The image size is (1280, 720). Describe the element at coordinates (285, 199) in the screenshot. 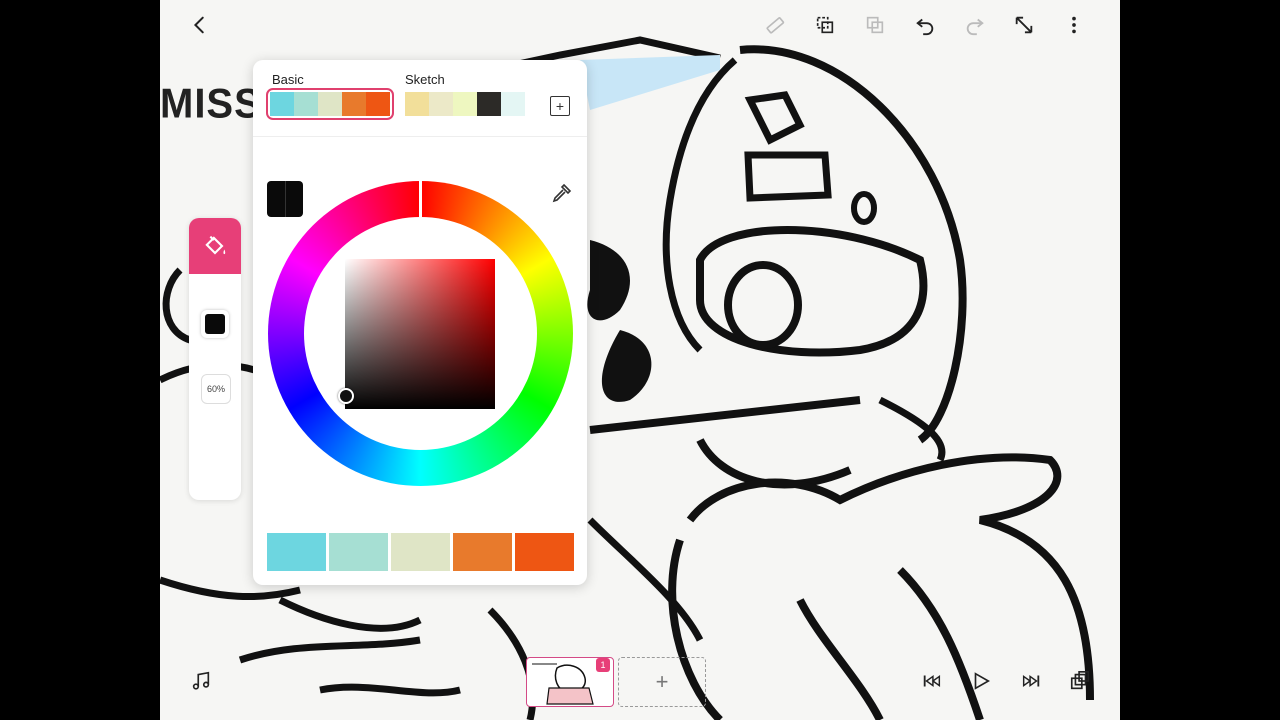

I see `current-color-swatch` at that location.